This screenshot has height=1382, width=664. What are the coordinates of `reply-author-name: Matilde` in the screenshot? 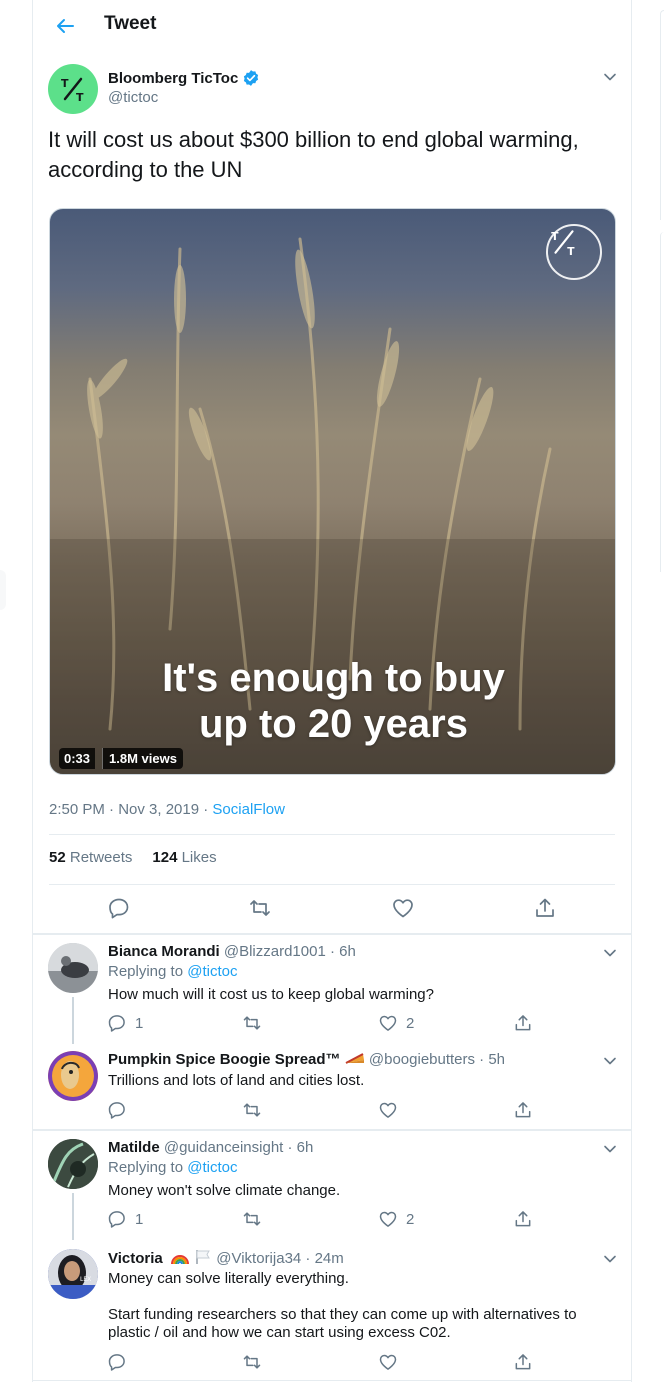 It's located at (134, 1147).